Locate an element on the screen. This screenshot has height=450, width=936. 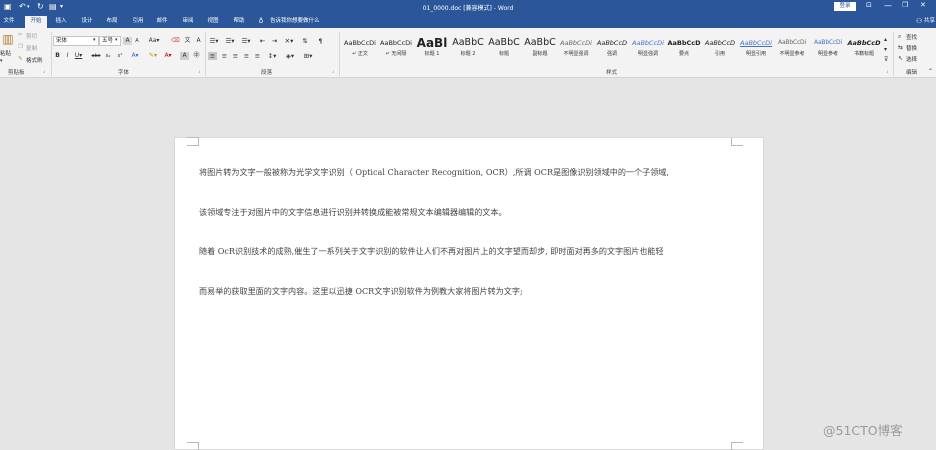
change-case-icon: Aa▾ is located at coordinates (154, 41).